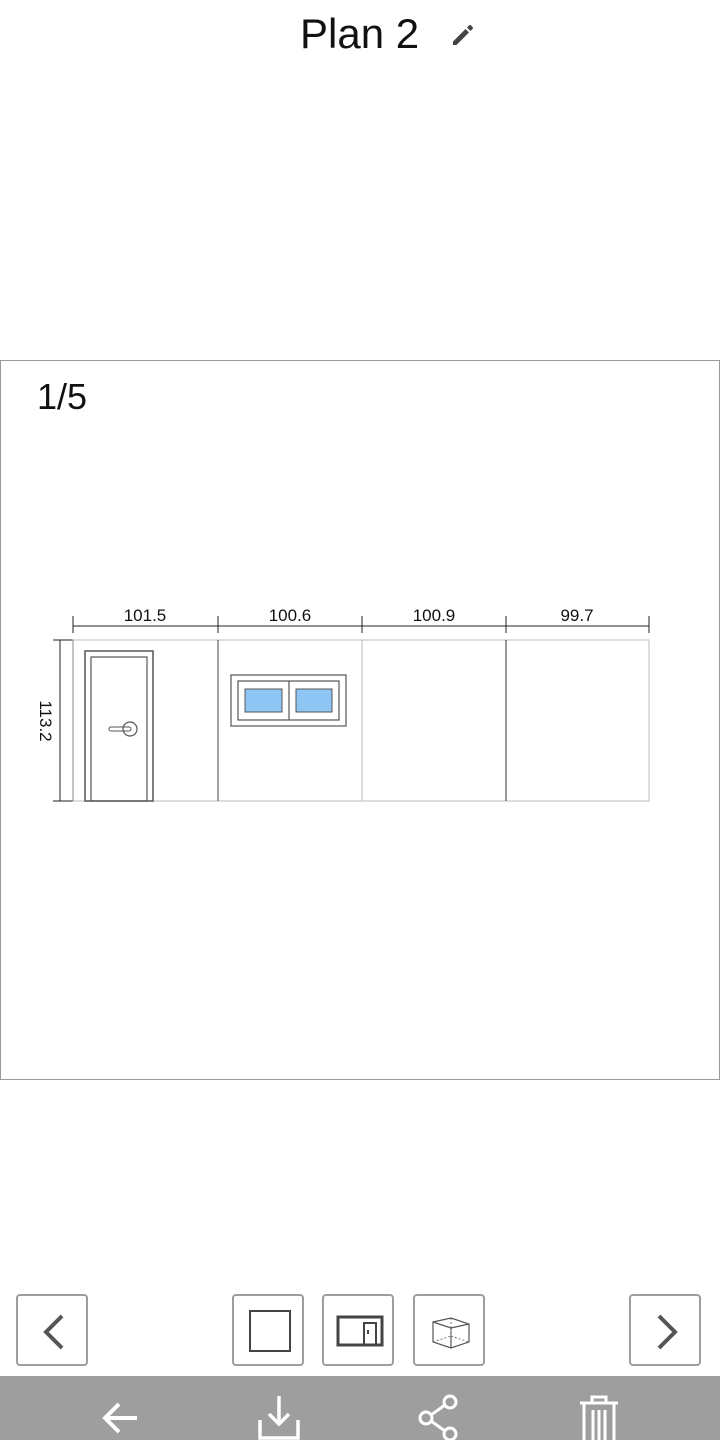 The height and width of the screenshot is (1440, 720). What do you see at coordinates (145, 615) in the screenshot?
I see `segment-width-label: 101.5` at bounding box center [145, 615].